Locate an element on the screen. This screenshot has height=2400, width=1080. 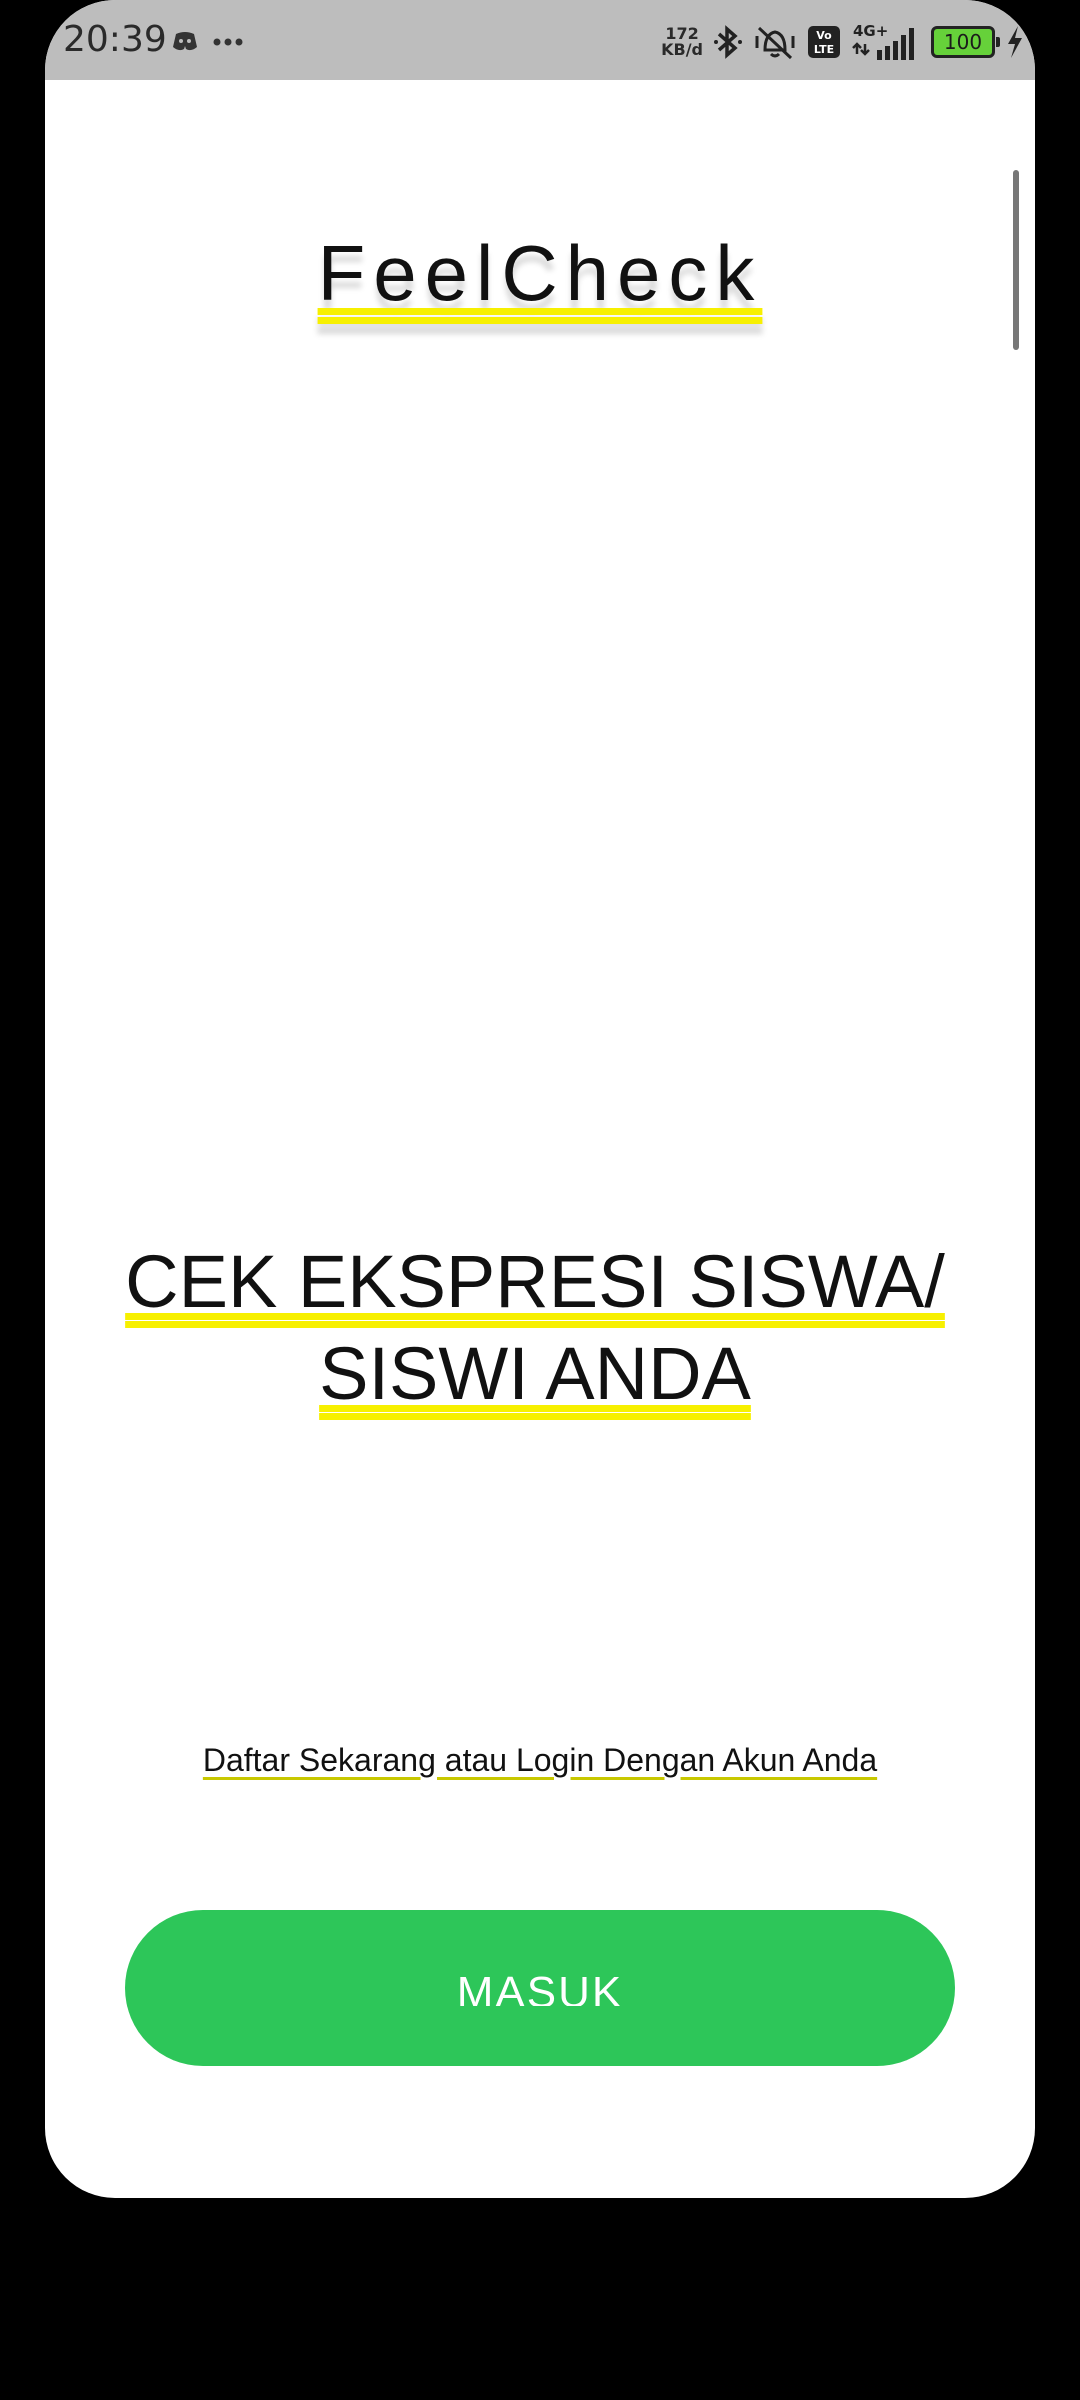
volte-icon: Vo LTE is located at coordinates (824, 42).